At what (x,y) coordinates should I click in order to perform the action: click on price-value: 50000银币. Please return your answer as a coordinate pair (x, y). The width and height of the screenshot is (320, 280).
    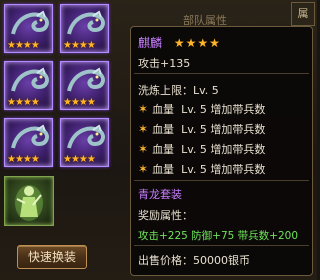
    Looking at the image, I should click on (221, 260).